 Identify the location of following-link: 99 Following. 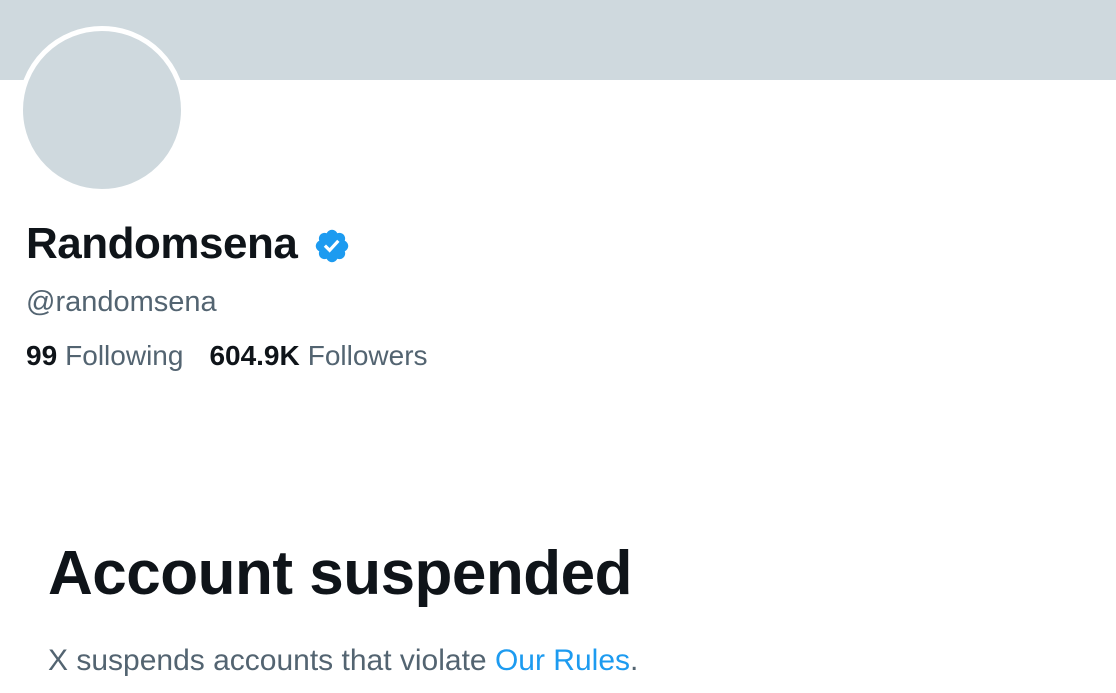
(104, 356).